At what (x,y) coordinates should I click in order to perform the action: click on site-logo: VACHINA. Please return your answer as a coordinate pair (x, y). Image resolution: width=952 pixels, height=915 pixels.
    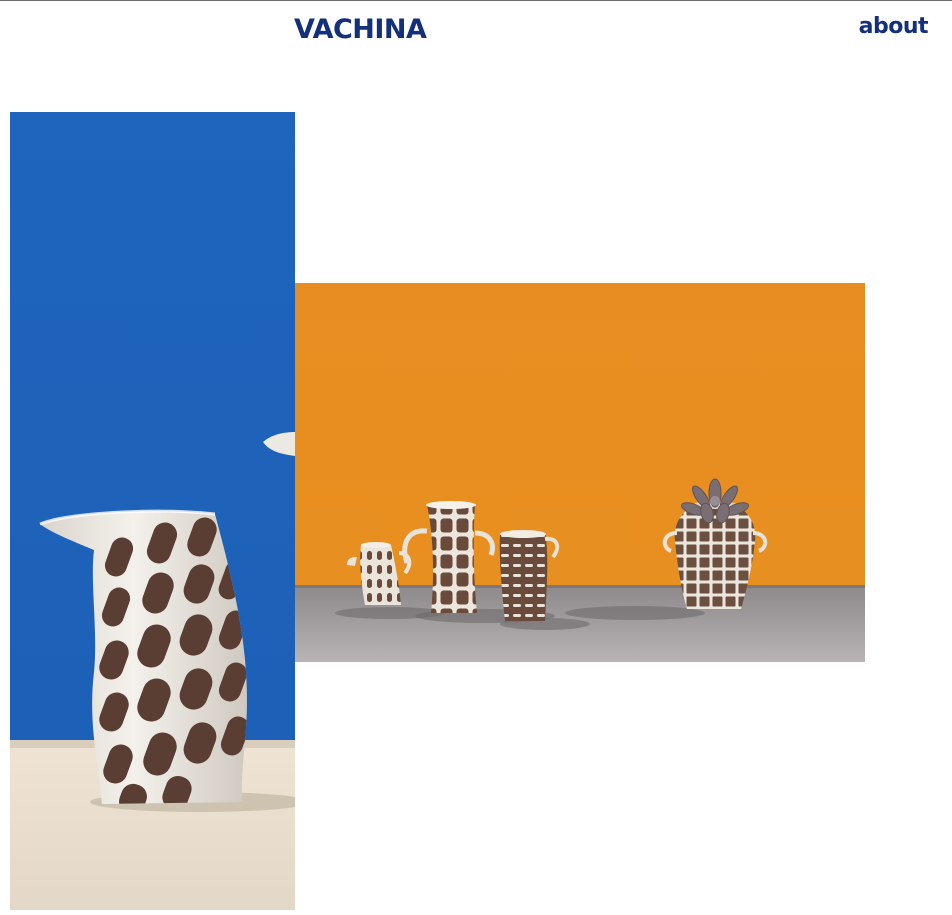
    Looking at the image, I should click on (360, 30).